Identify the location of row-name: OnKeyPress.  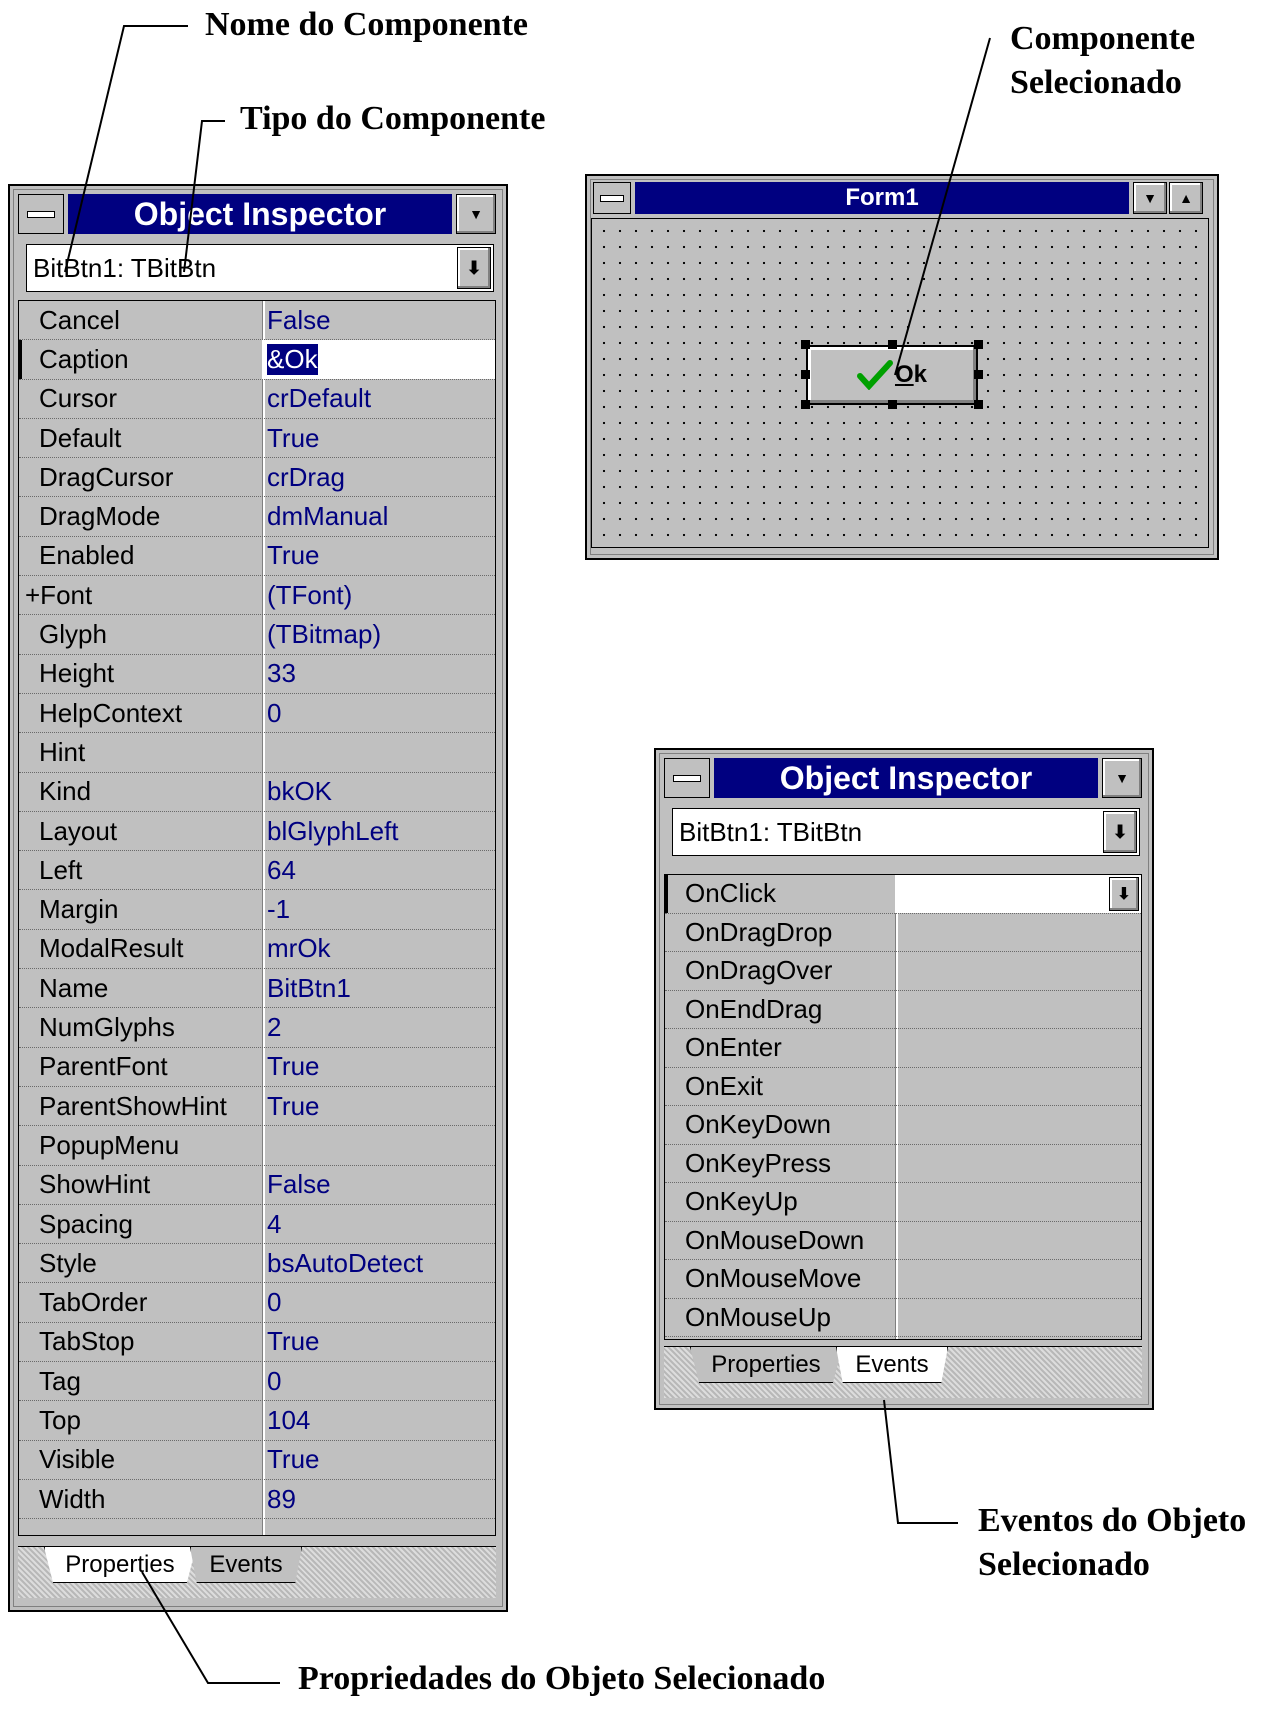
(758, 1162).